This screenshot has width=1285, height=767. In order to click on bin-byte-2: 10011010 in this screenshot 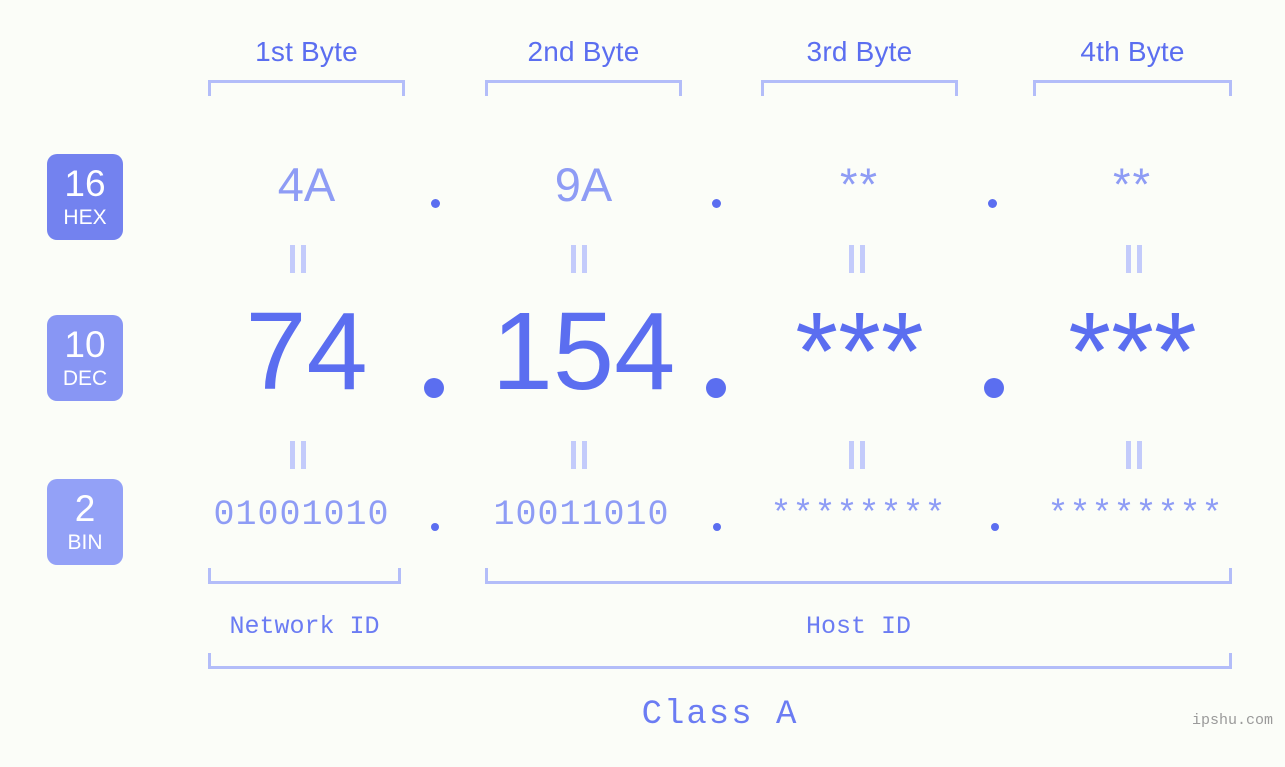, I will do `click(581, 515)`.